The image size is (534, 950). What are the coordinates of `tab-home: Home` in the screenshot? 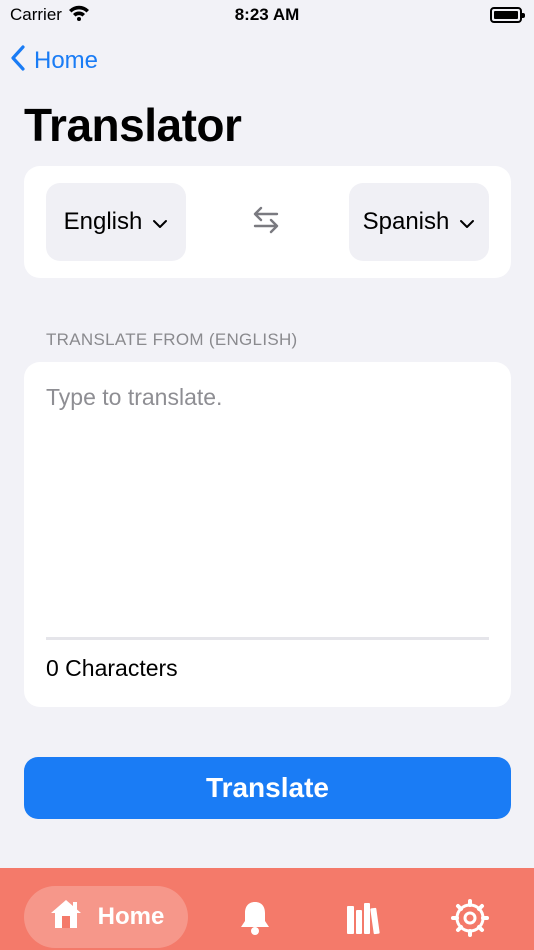 It's located at (106, 917).